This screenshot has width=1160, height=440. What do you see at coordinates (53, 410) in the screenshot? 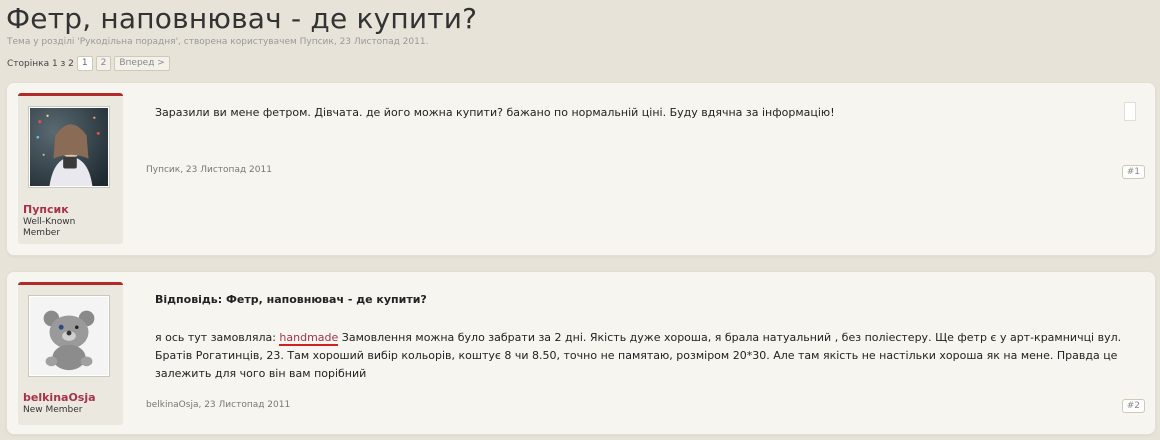
I see `user-title: New Member` at bounding box center [53, 410].